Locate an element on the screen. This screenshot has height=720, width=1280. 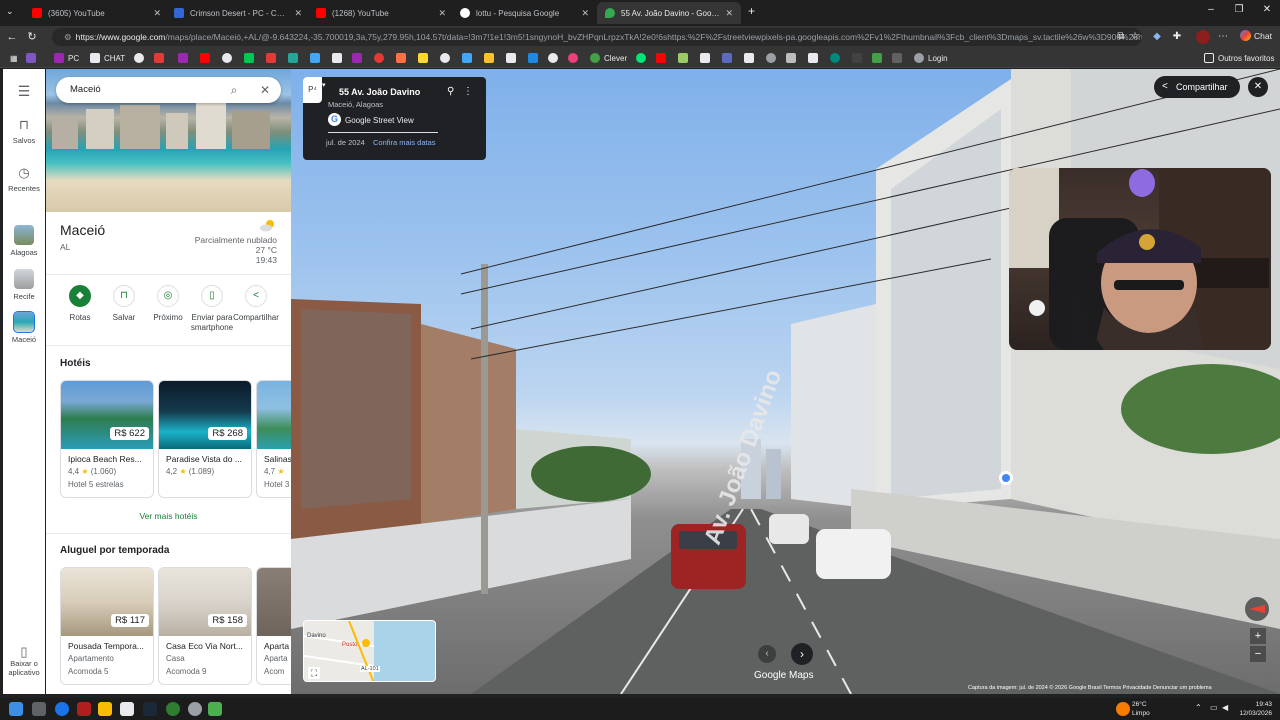
menu-button: ☰ is located at coordinates (24, 93).